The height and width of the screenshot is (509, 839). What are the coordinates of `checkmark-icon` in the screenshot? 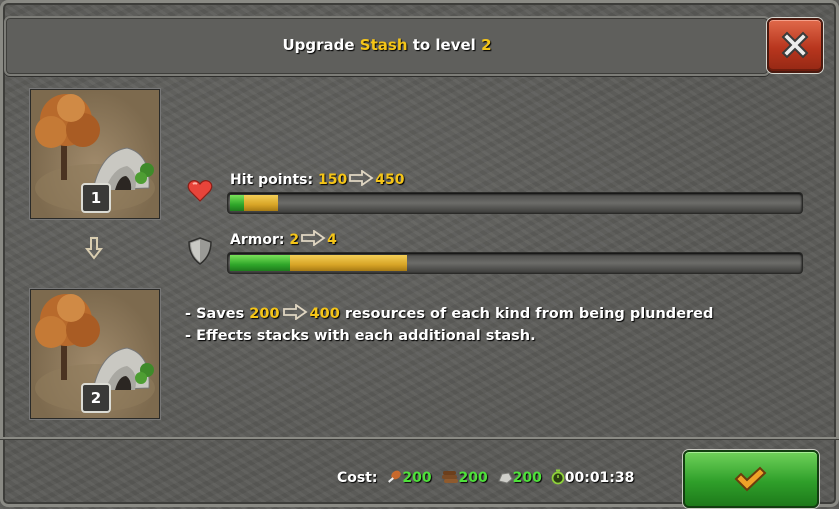 It's located at (750, 479).